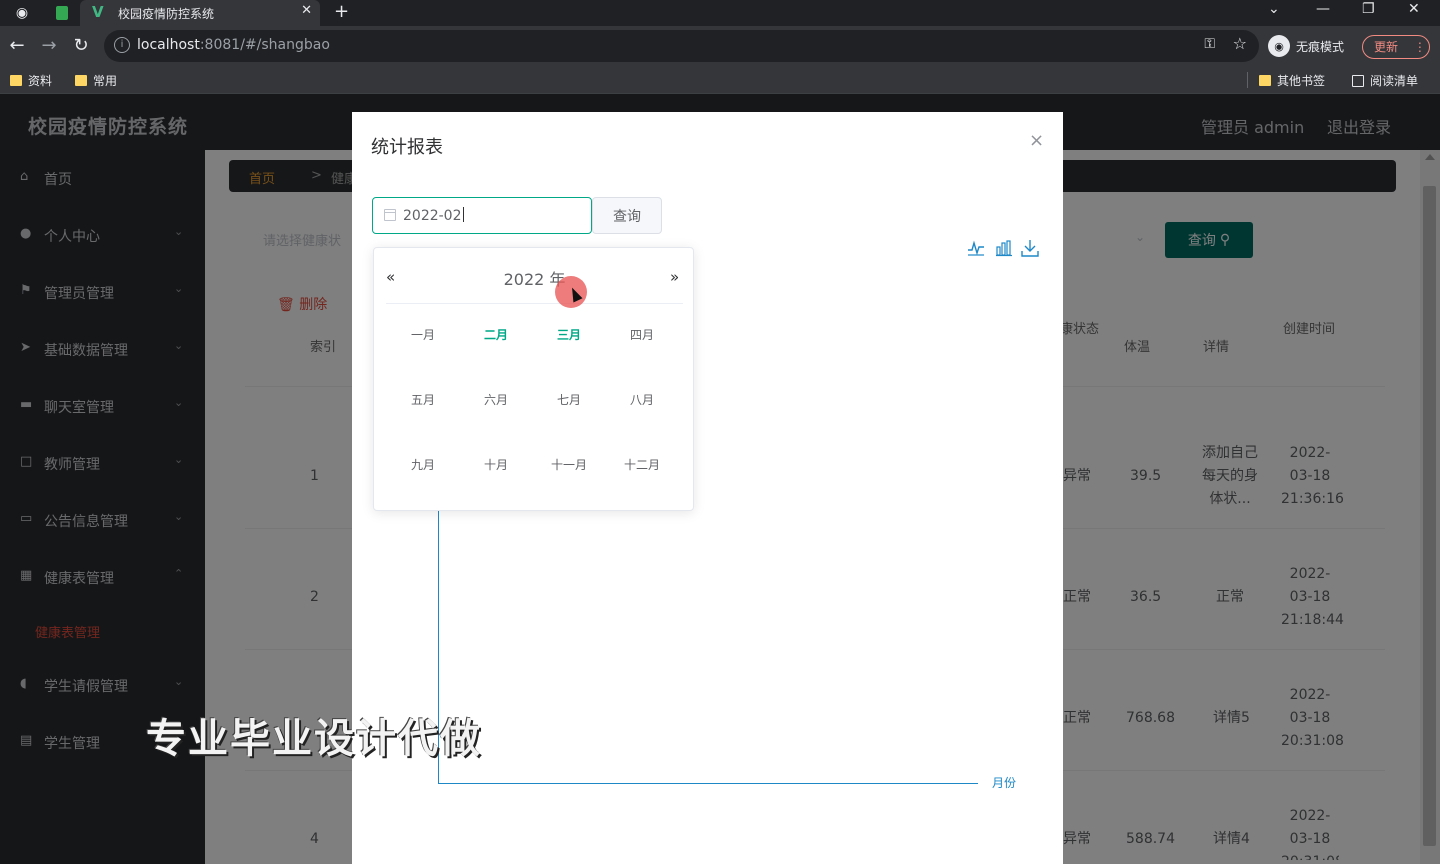 This screenshot has height=864, width=1440. I want to click on close-icon: ×, so click(1036, 140).